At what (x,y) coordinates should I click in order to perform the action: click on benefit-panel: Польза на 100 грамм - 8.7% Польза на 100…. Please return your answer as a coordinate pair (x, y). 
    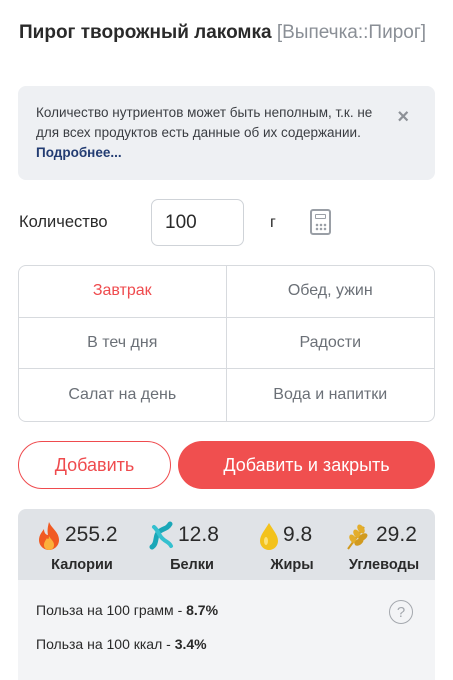
    Looking at the image, I should click on (226, 630).